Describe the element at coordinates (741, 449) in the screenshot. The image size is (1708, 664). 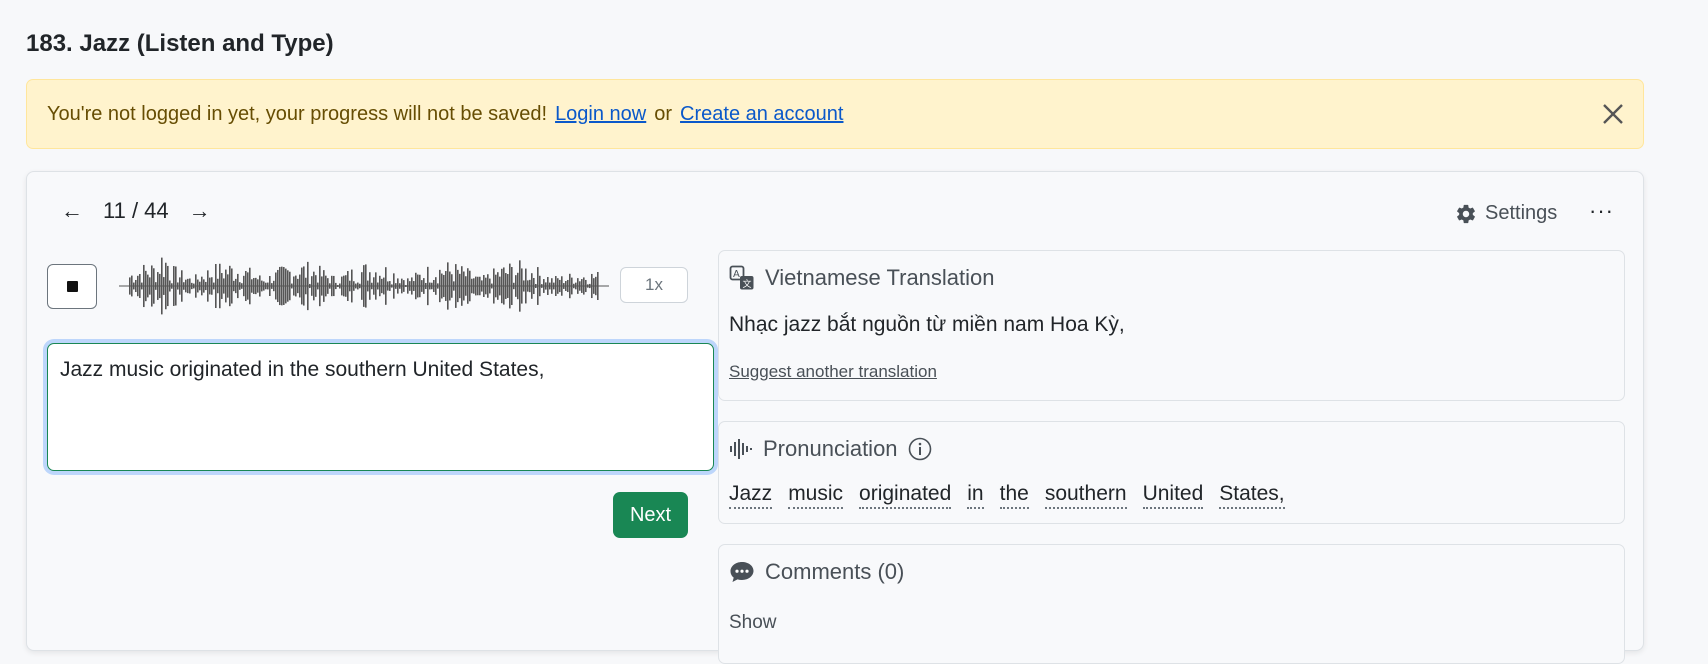
I see `soundwave-icon` at that location.